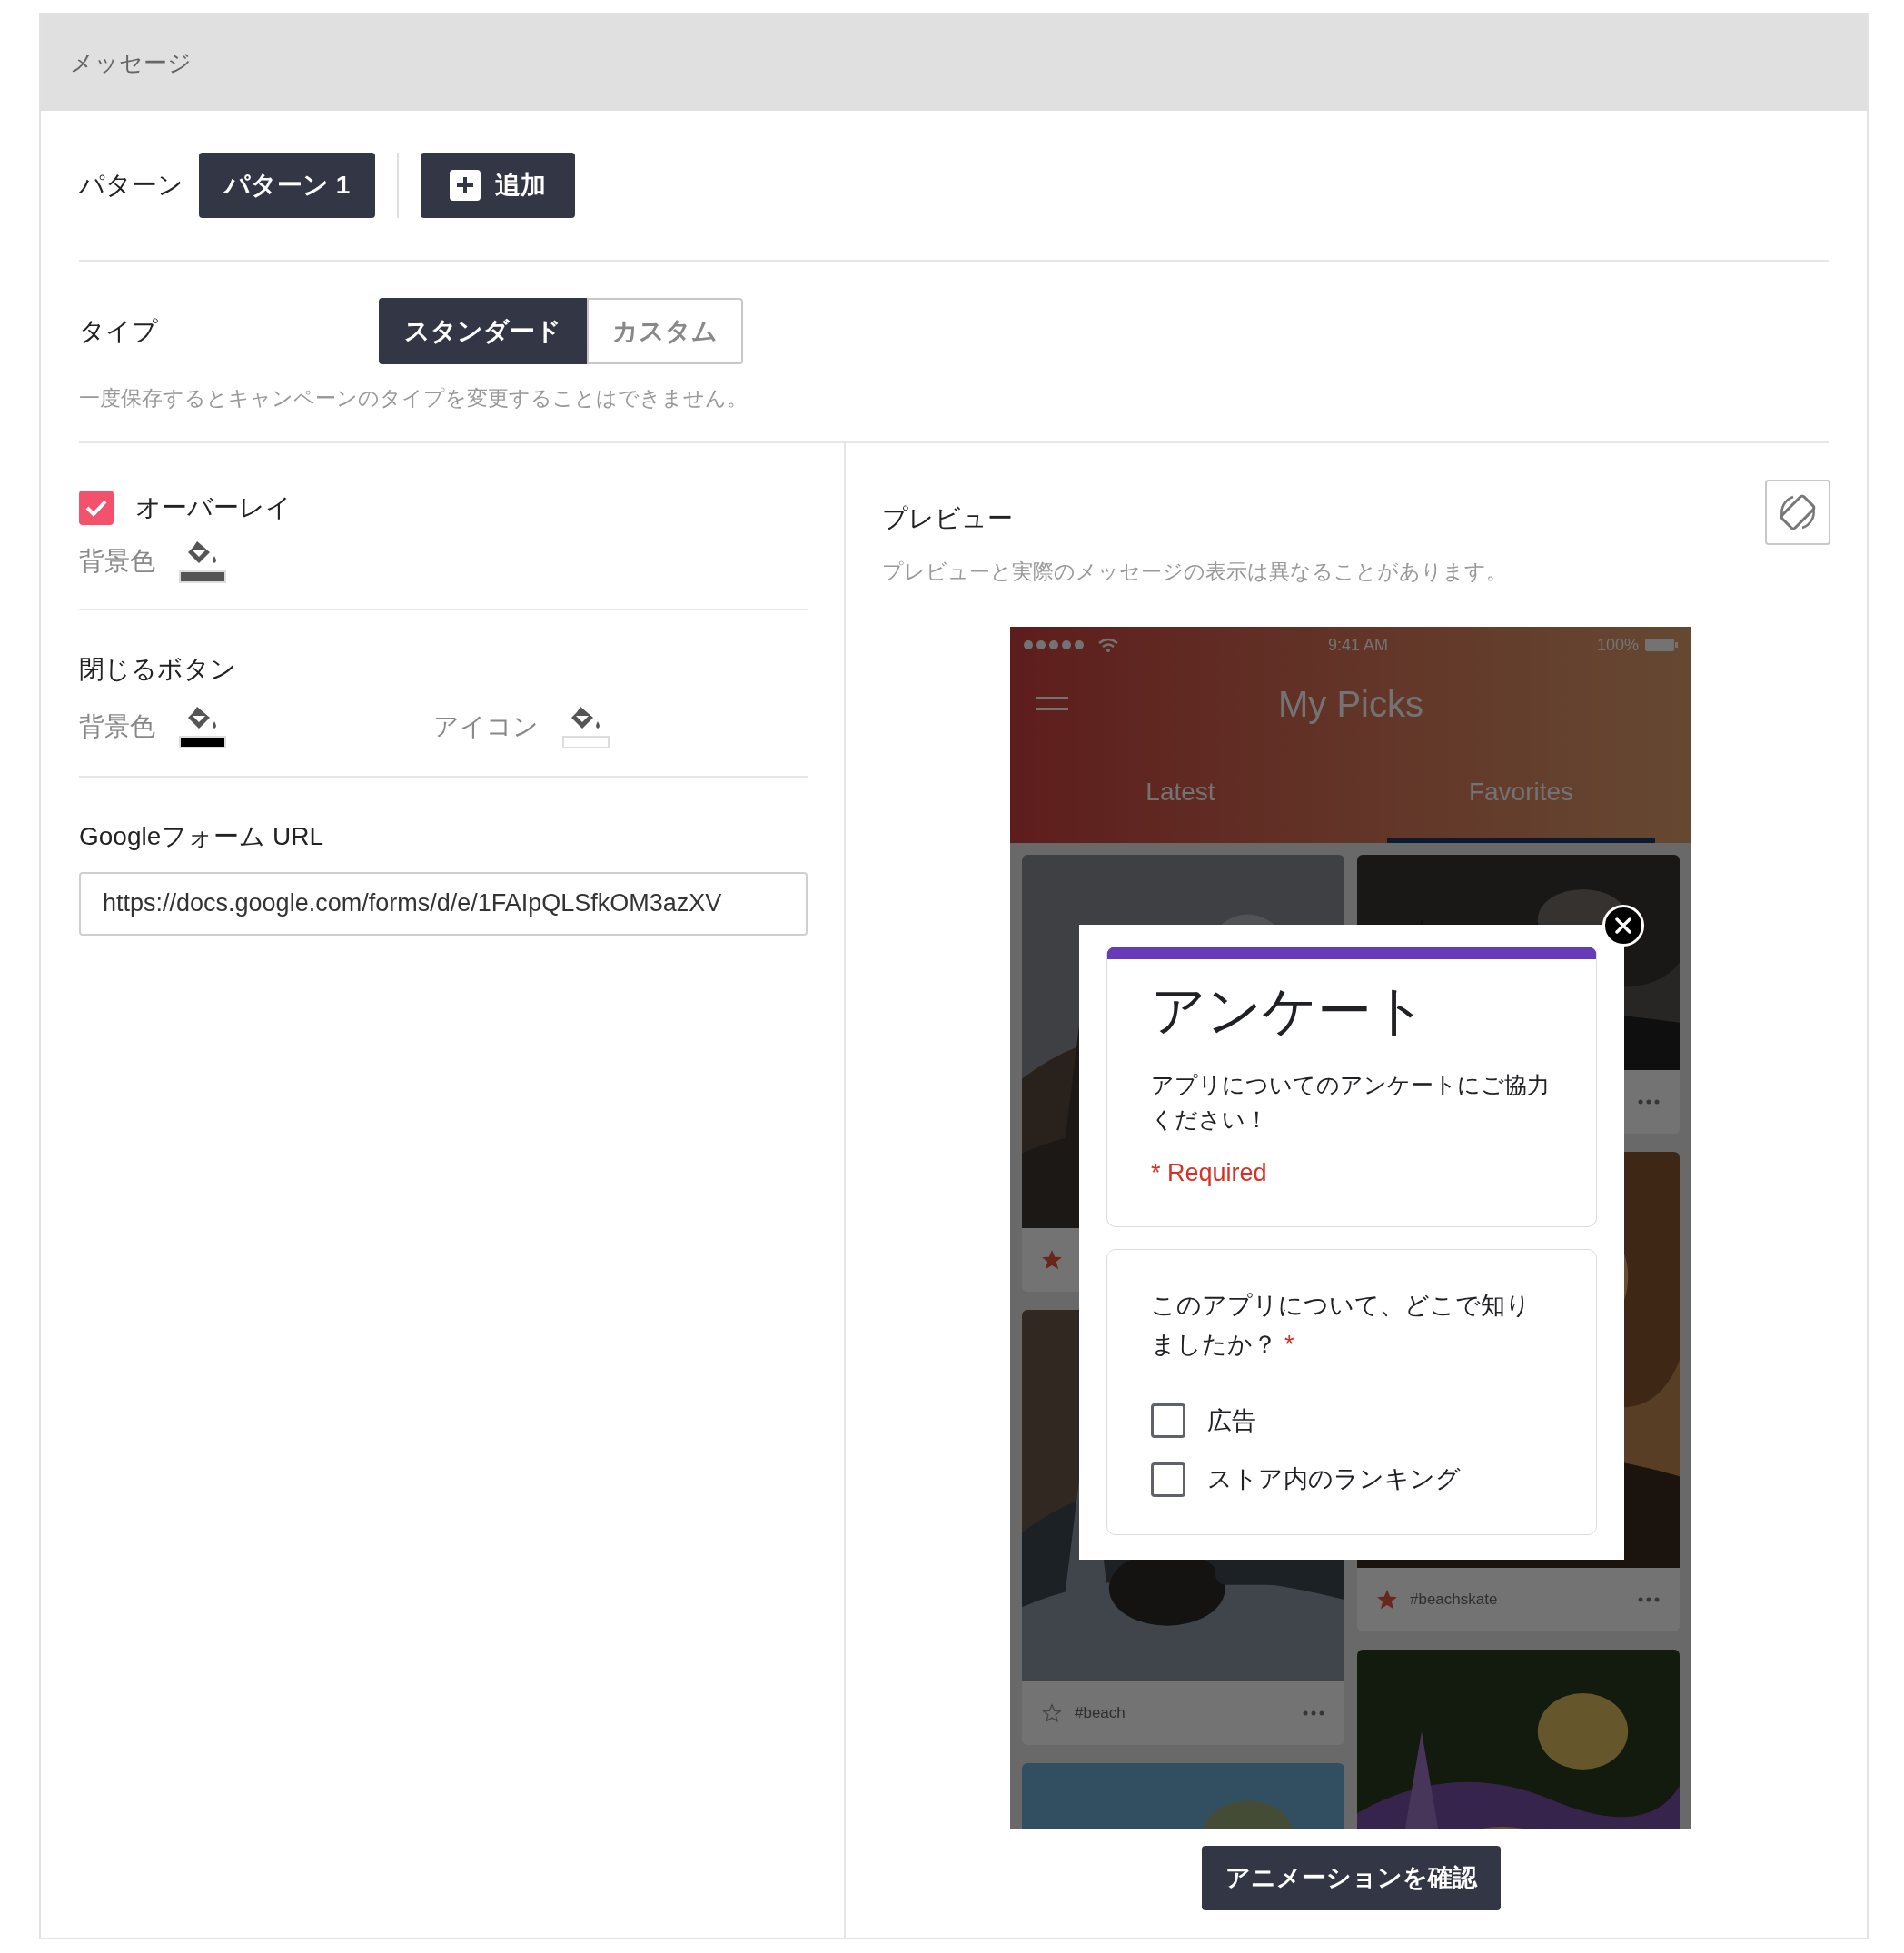 The image size is (1904, 1953). Describe the element at coordinates (1351, 1102) in the screenshot. I see `form-description: アプリについてのアンケートにご協力ください！` at that location.